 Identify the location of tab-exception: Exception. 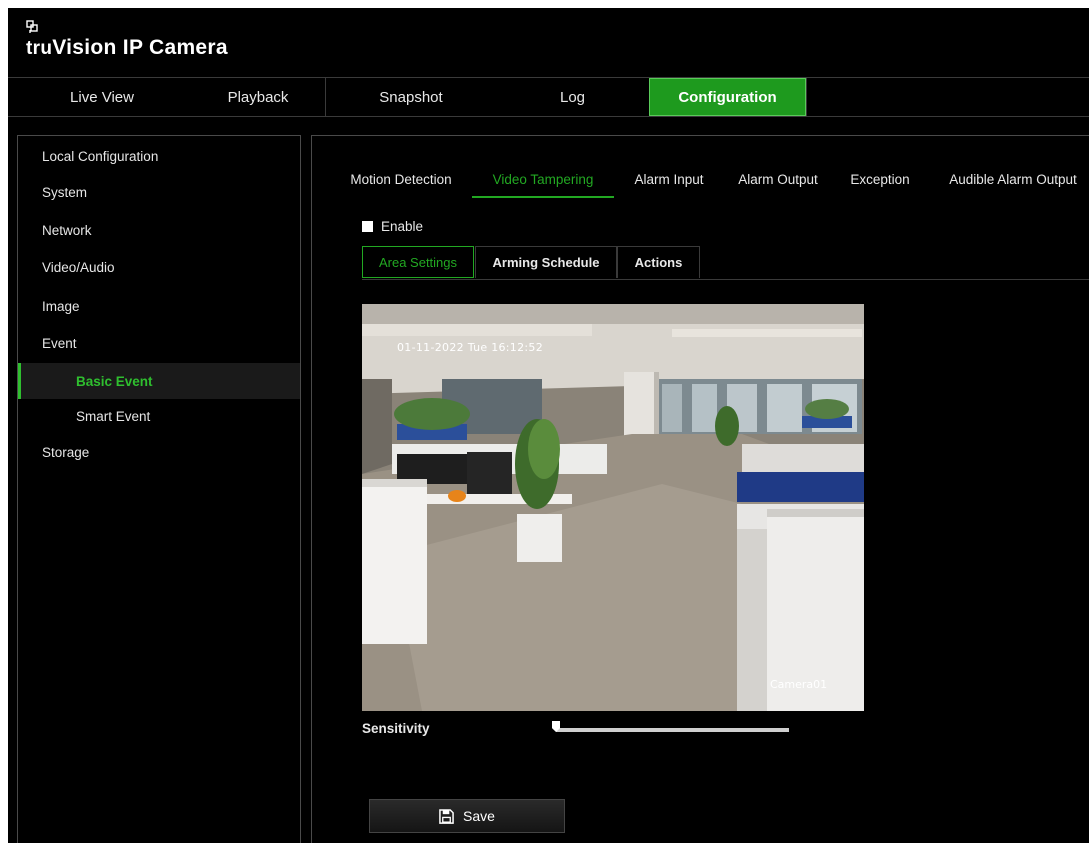
(880, 179).